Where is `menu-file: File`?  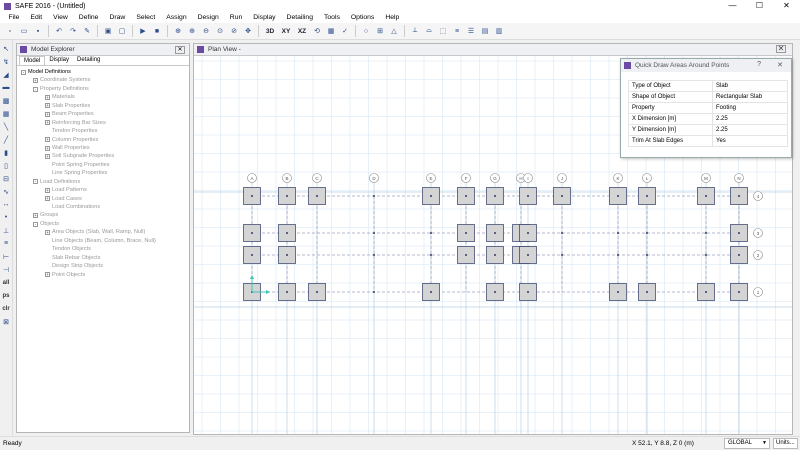
menu-file: File is located at coordinates (14, 17).